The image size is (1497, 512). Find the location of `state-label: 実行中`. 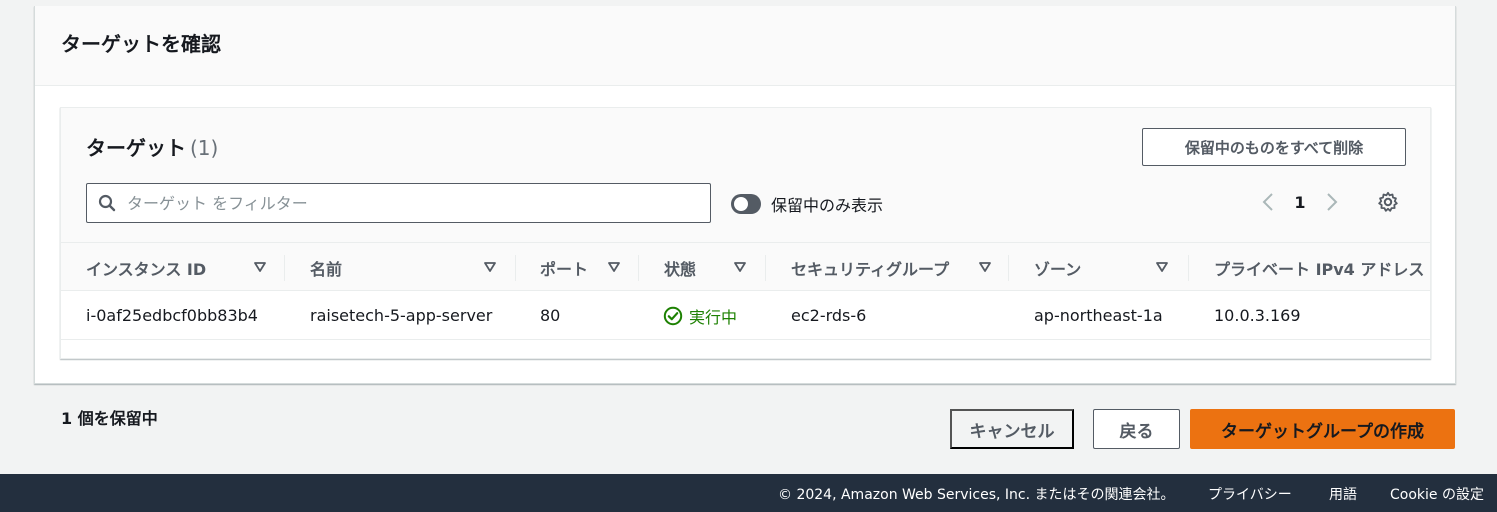

state-label: 実行中 is located at coordinates (713, 317).